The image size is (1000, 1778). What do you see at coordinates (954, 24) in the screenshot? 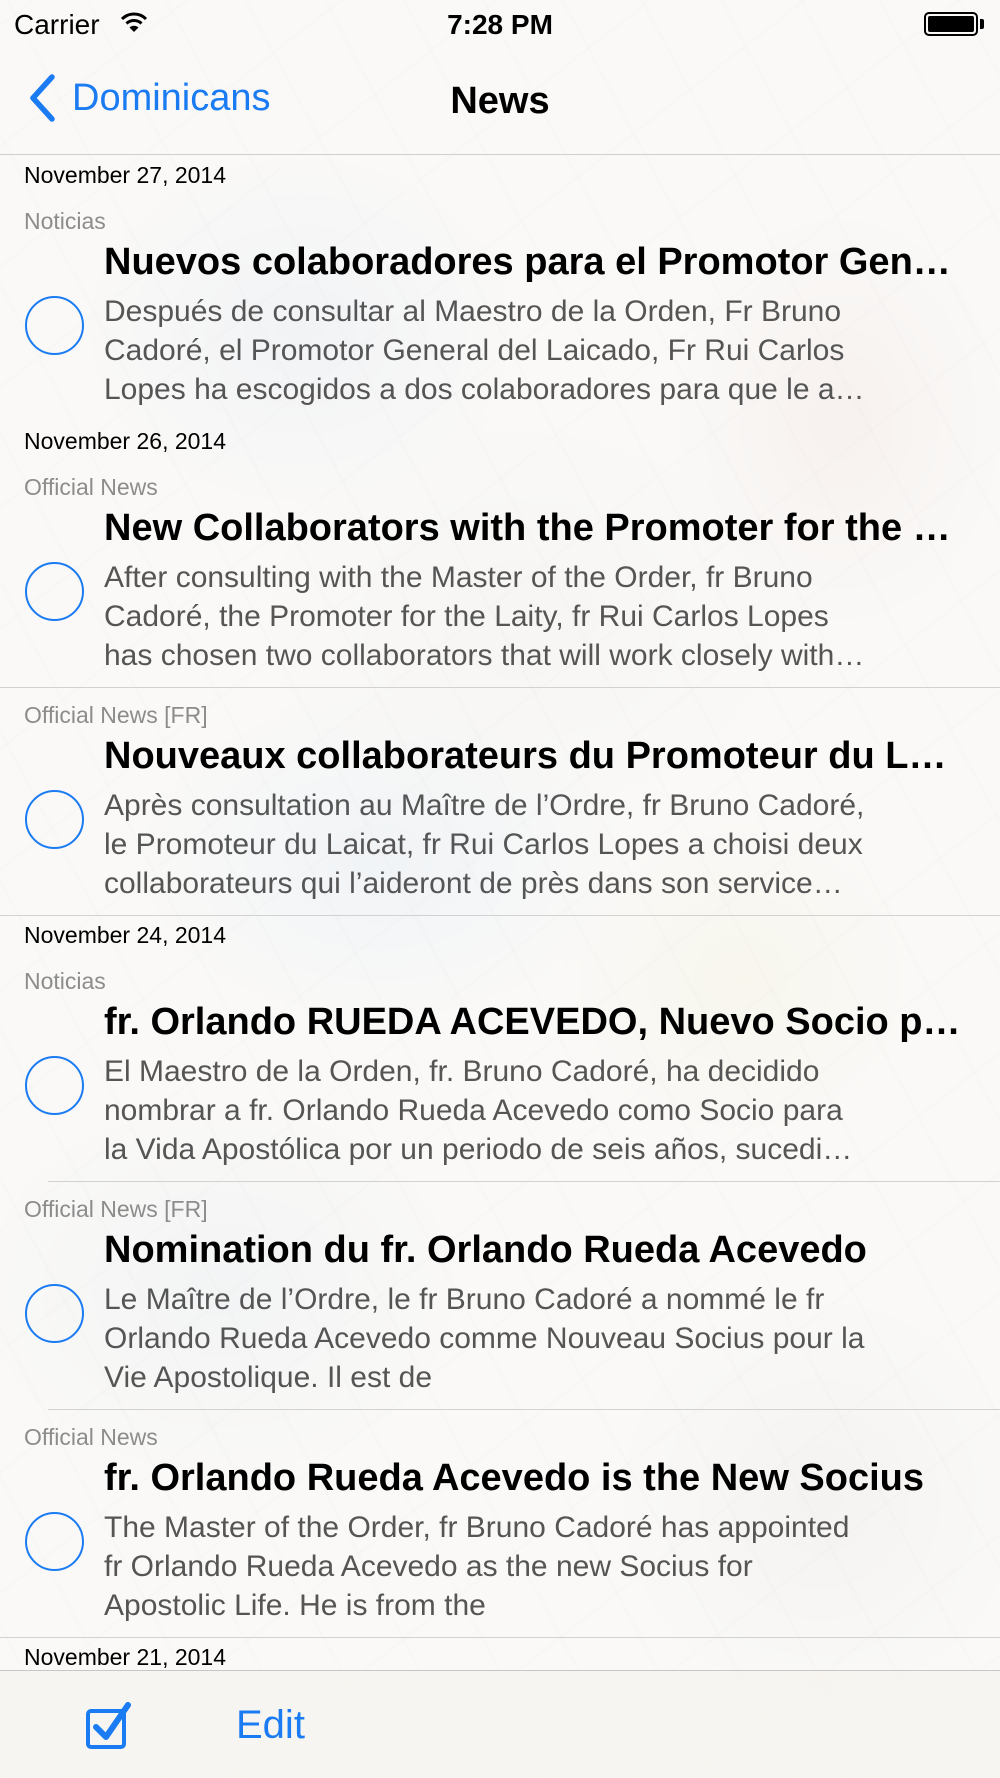
I see `battery-icon` at bounding box center [954, 24].